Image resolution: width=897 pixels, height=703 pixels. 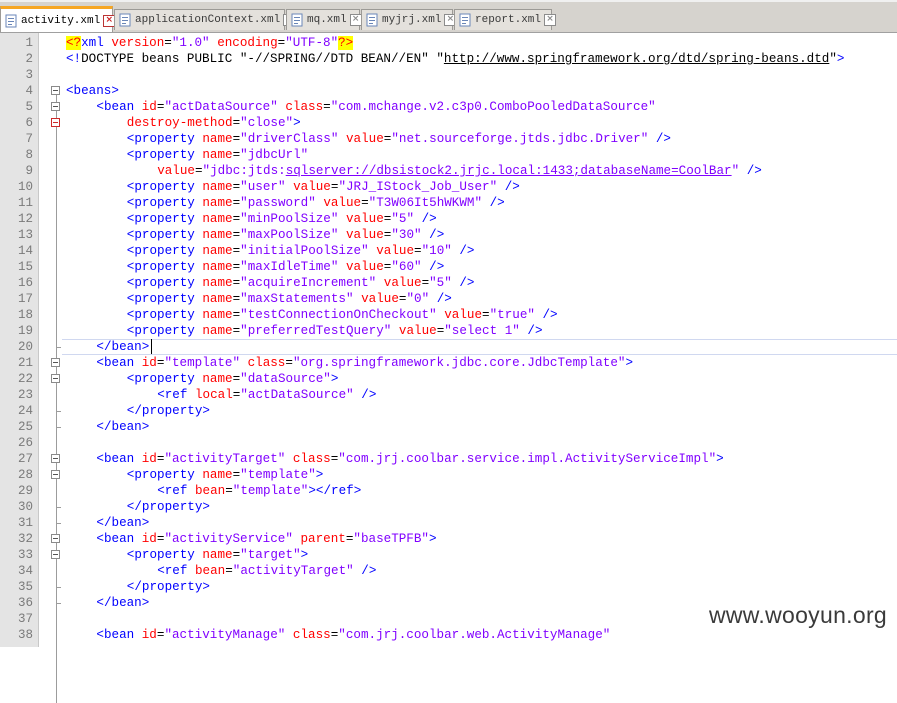 I want to click on tab-report-xml: report.xml ×, so click(x=505, y=19).